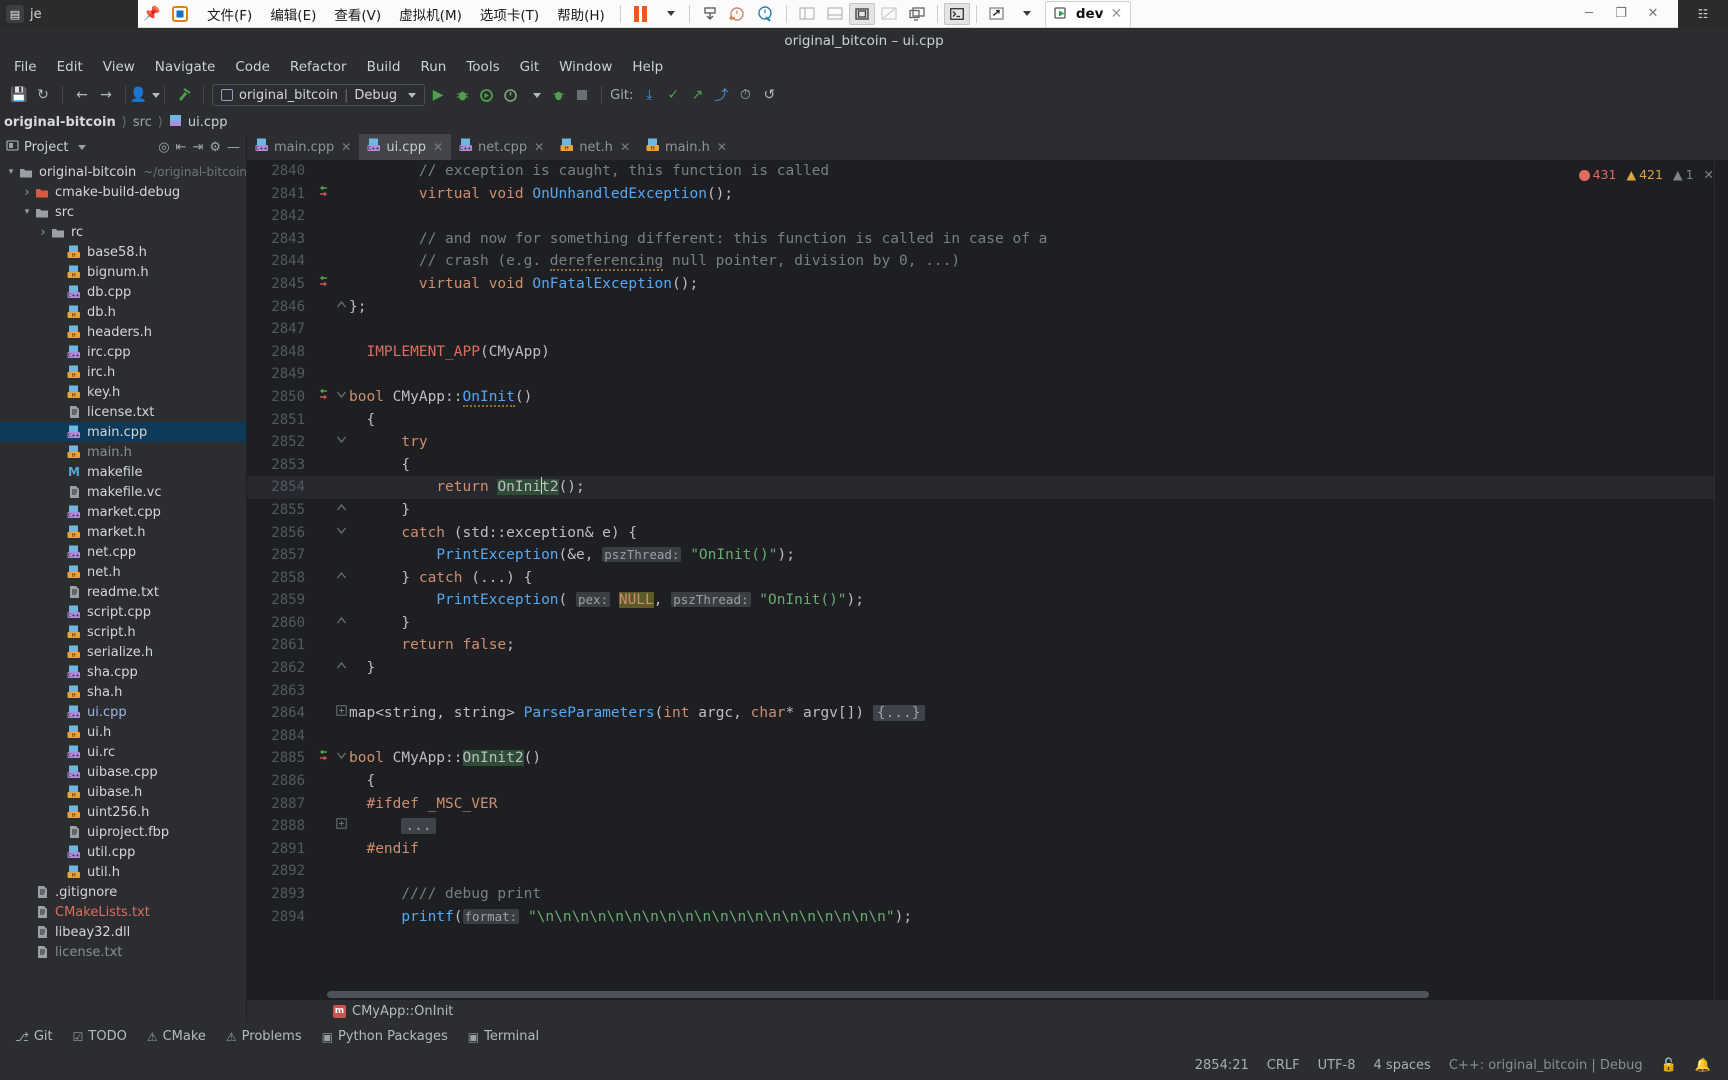 The image size is (1728, 1080). I want to click on collapse-all-icon: ⇤, so click(181, 147).